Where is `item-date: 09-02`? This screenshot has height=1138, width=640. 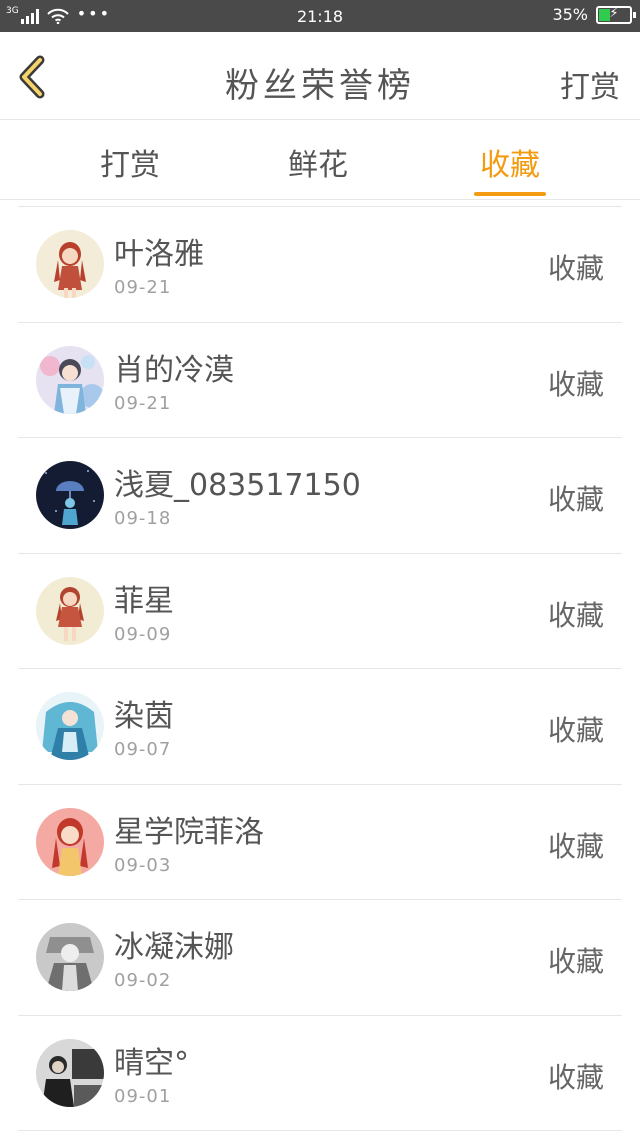
item-date: 09-02 is located at coordinates (143, 980).